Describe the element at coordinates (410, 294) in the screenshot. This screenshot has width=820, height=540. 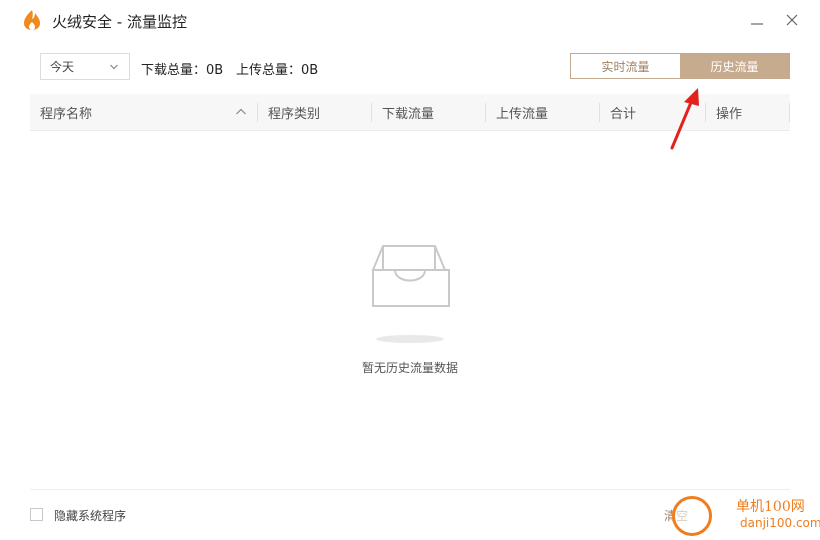
I see `empty-tray-icon` at that location.